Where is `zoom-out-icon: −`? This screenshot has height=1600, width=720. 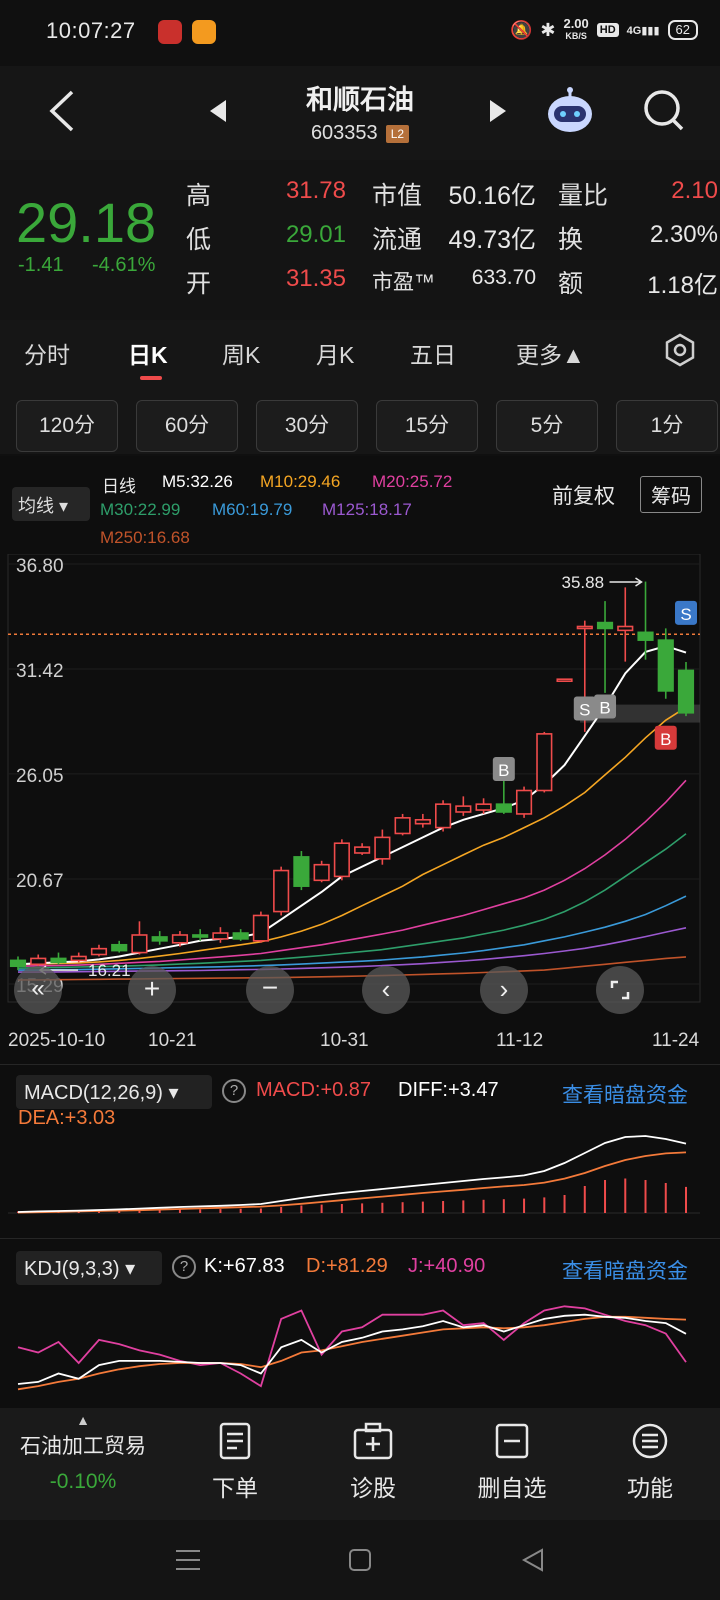
zoom-out-icon: − is located at coordinates (270, 990).